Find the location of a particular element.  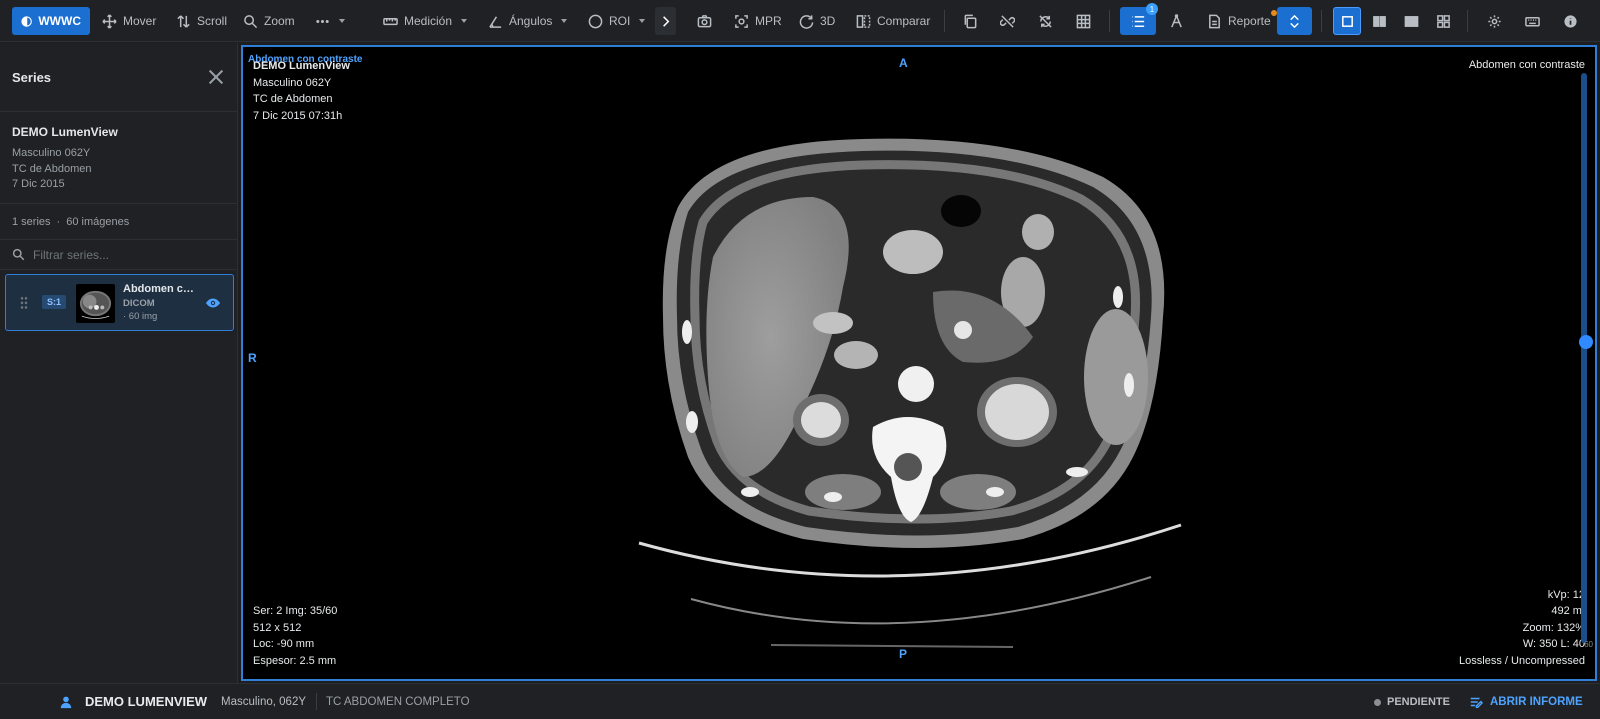

copy-icon is located at coordinates (970, 21).